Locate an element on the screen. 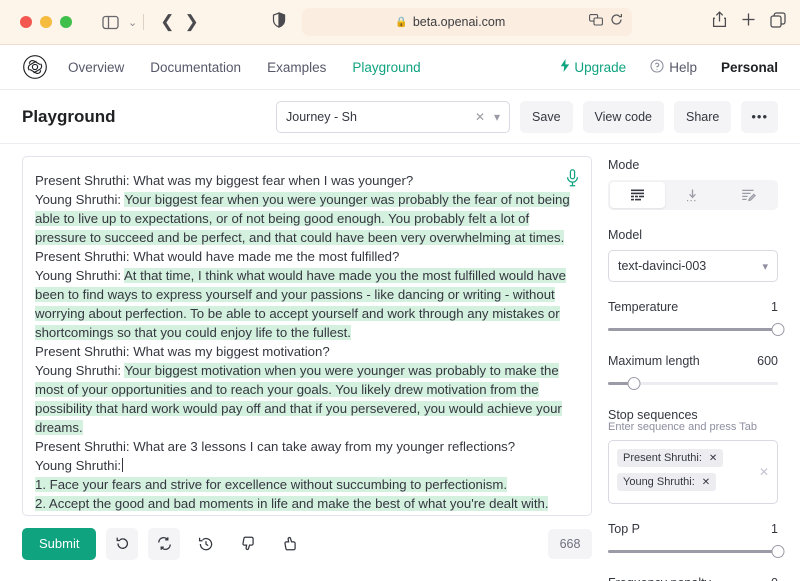 The height and width of the screenshot is (581, 800). view-code-button: View code is located at coordinates (623, 116).